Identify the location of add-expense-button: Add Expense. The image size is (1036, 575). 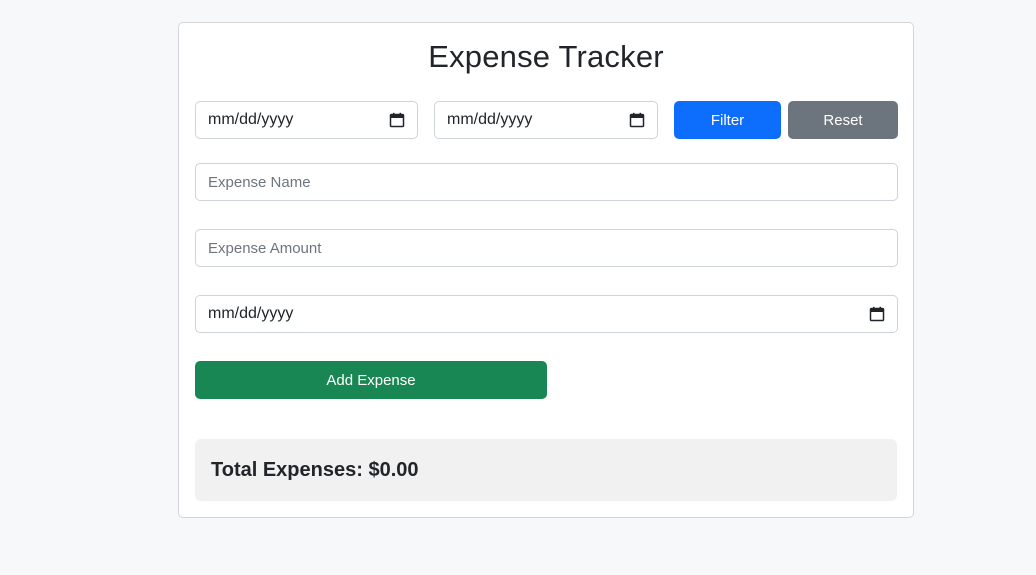
(371, 380).